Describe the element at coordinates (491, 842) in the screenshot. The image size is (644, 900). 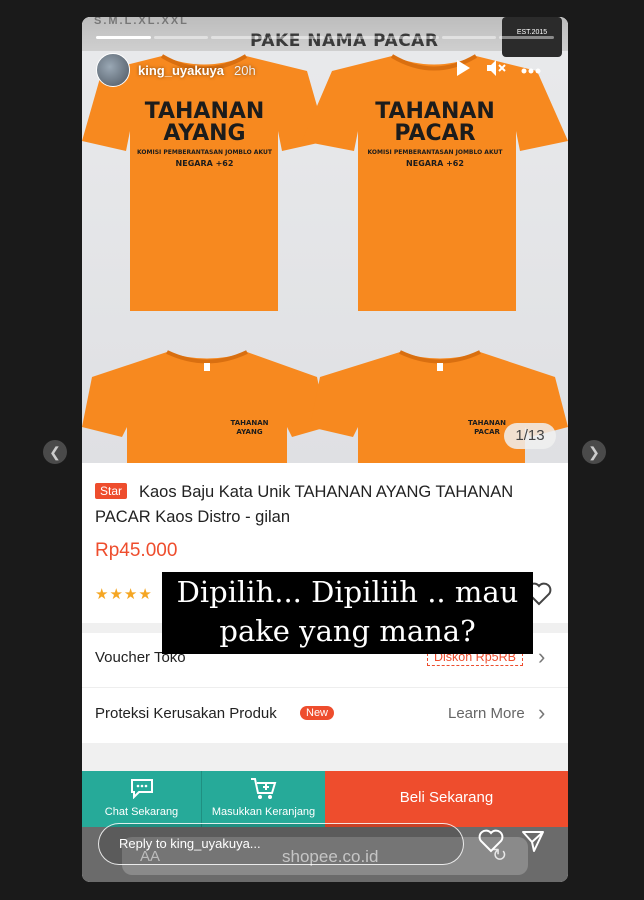
I see `like-icon` at that location.